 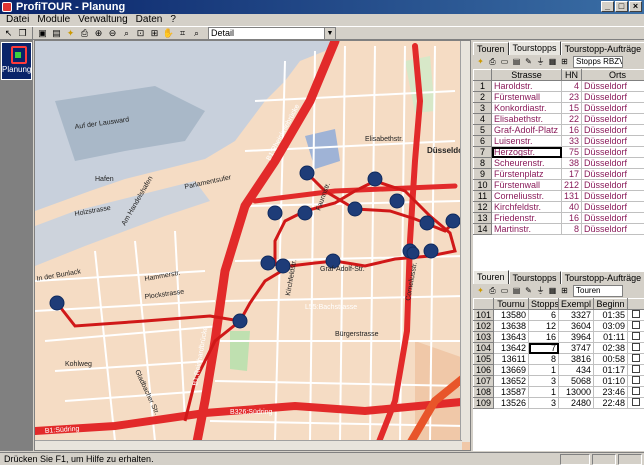 What do you see at coordinates (526, 86) in the screenshot?
I see `cell-strasse: Haroldstr.` at bounding box center [526, 86].